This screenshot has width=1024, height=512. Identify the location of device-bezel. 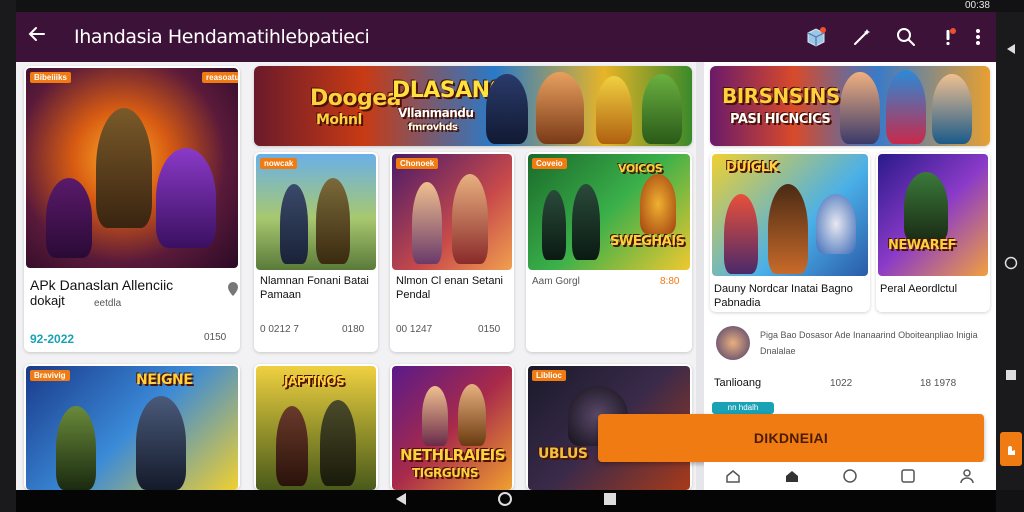
(8, 256).